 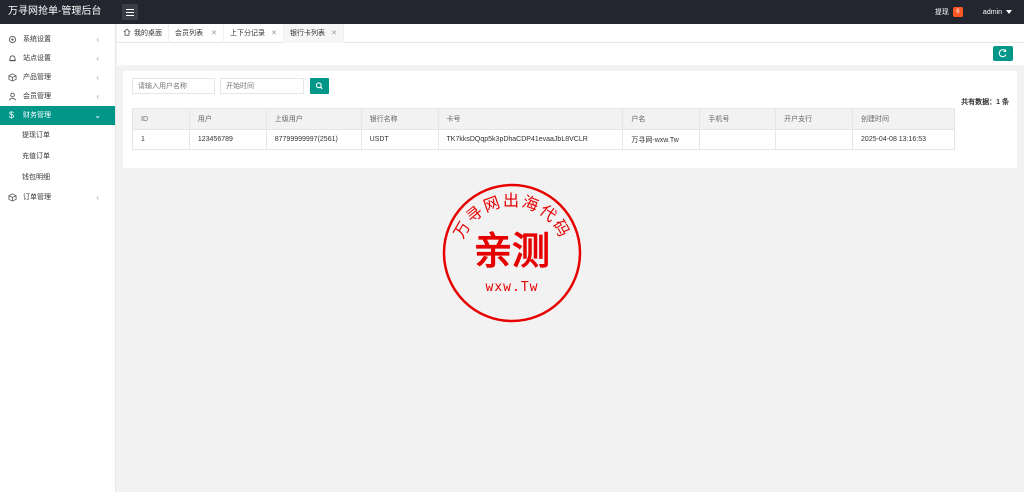 What do you see at coordinates (227, 139) in the screenshot?
I see `table-cell: 123456789` at bounding box center [227, 139].